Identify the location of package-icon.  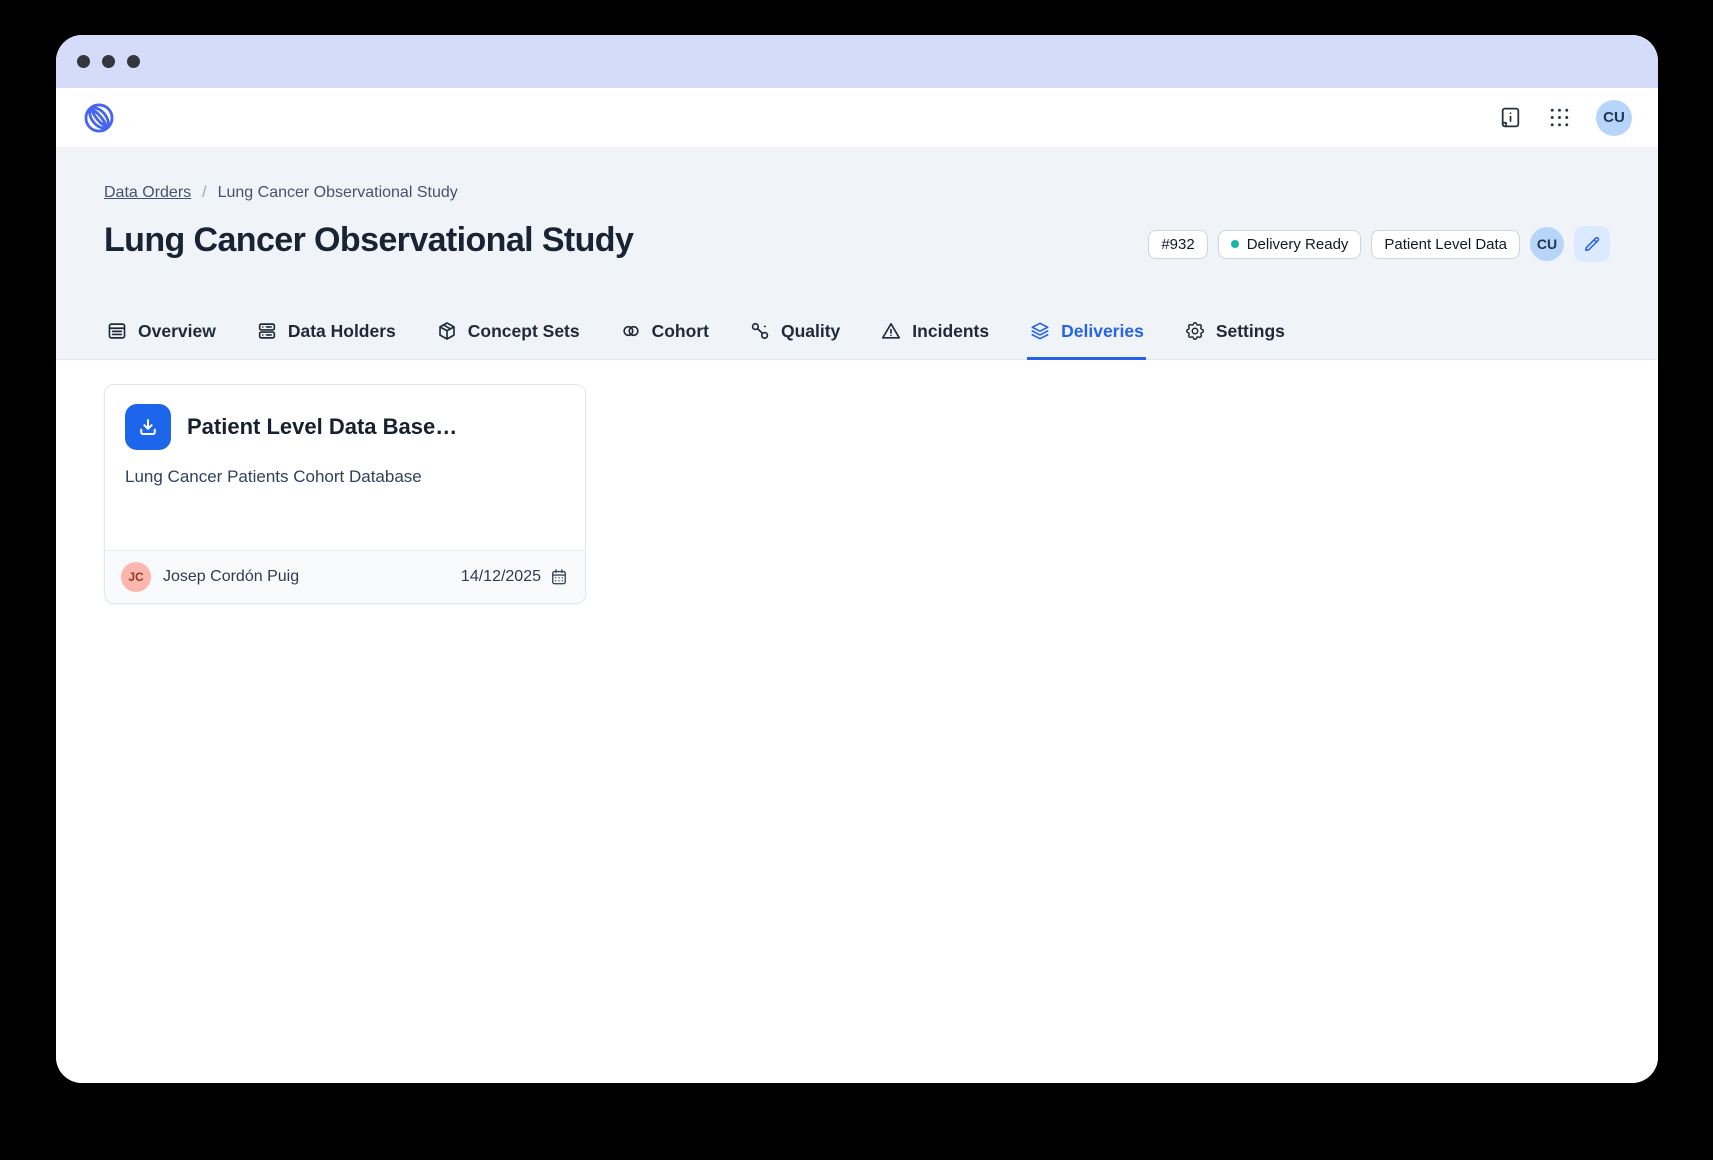
(446, 331).